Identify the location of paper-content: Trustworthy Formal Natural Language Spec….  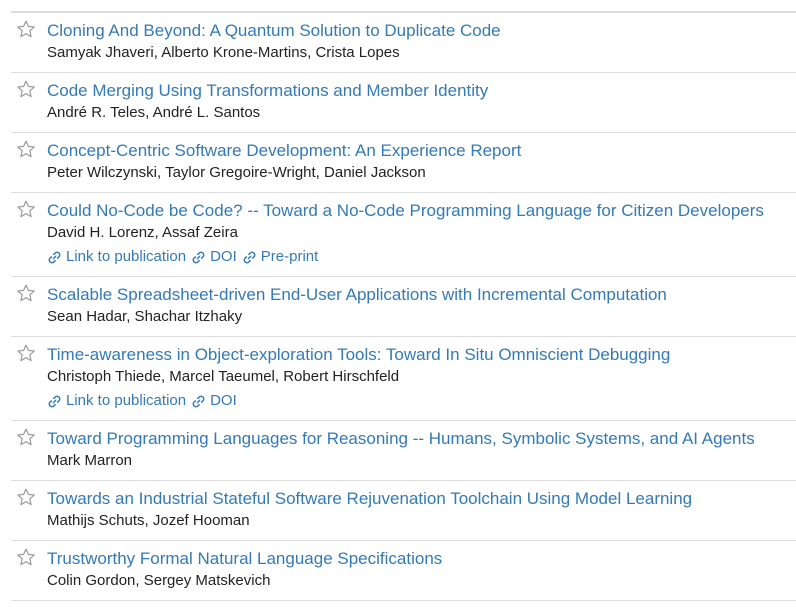
(421, 570).